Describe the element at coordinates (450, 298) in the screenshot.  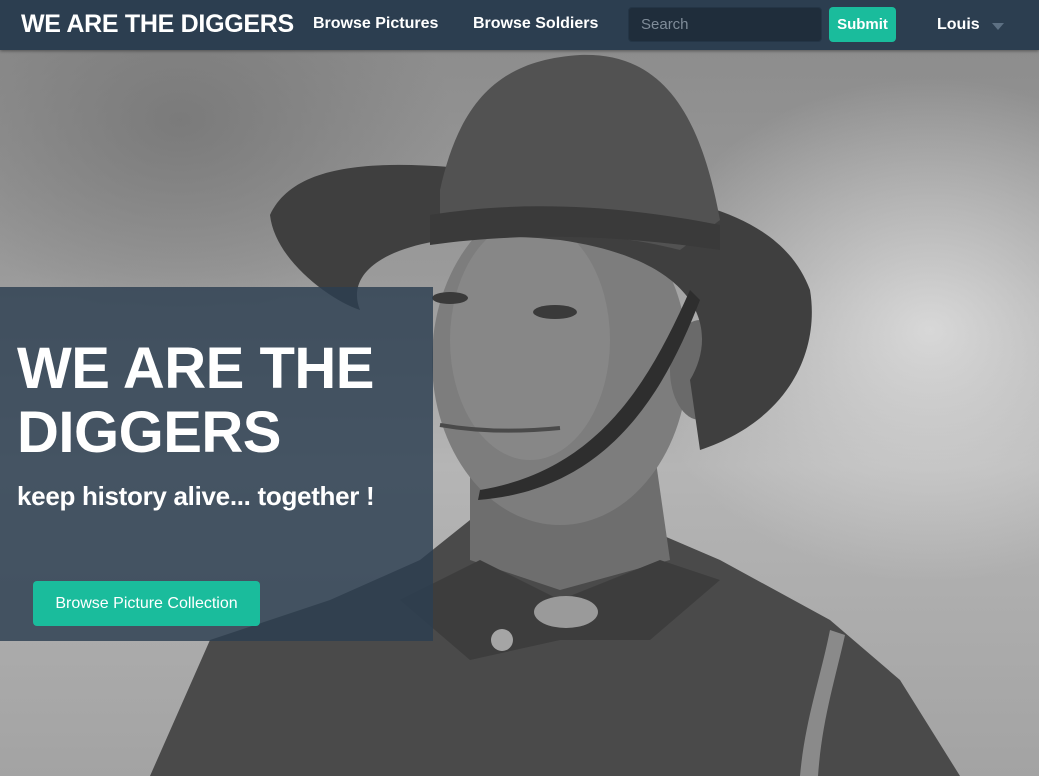
I see `photo-left-eye` at that location.